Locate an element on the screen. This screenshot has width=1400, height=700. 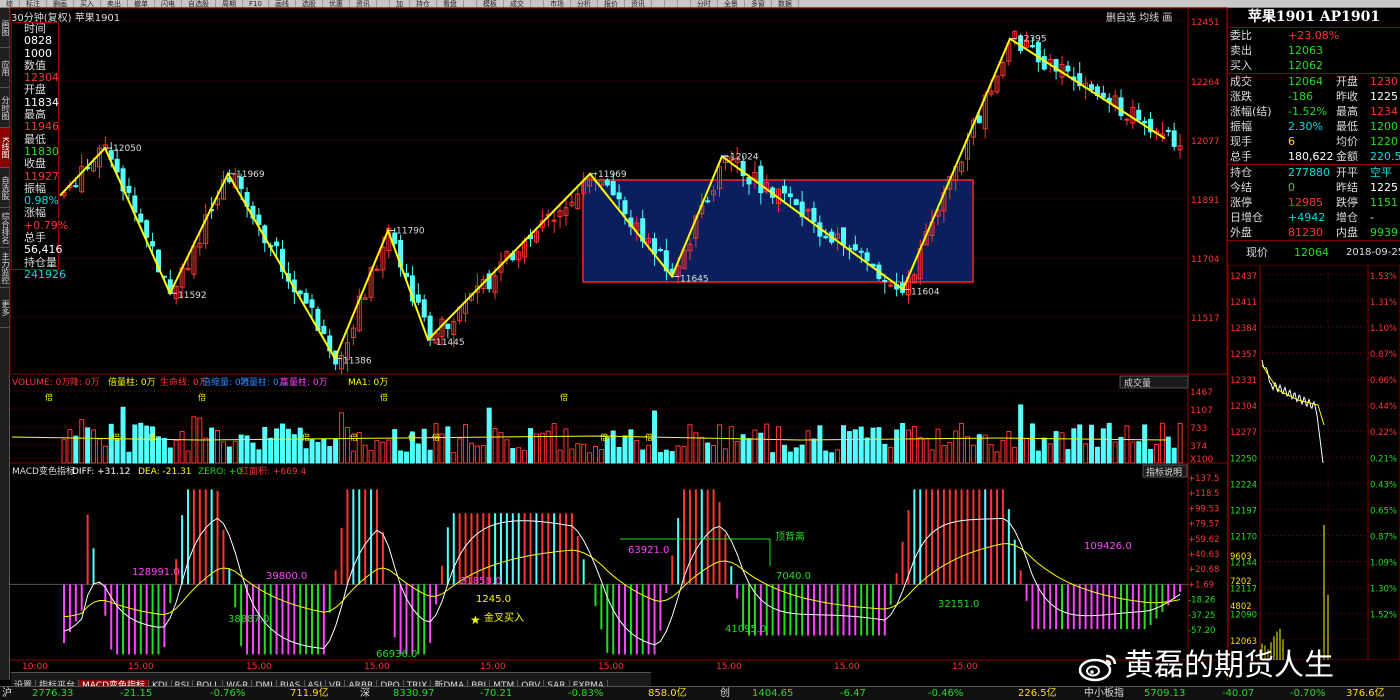
now-value: 12064 is located at coordinates (1311, 253).